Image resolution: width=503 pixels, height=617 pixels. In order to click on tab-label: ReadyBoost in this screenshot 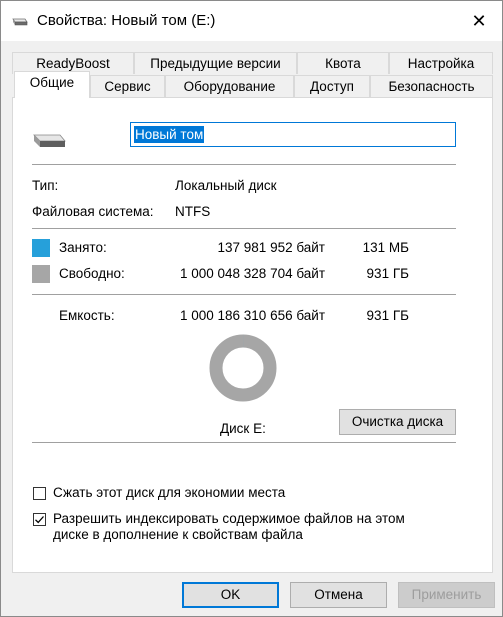, I will do `click(73, 63)`.